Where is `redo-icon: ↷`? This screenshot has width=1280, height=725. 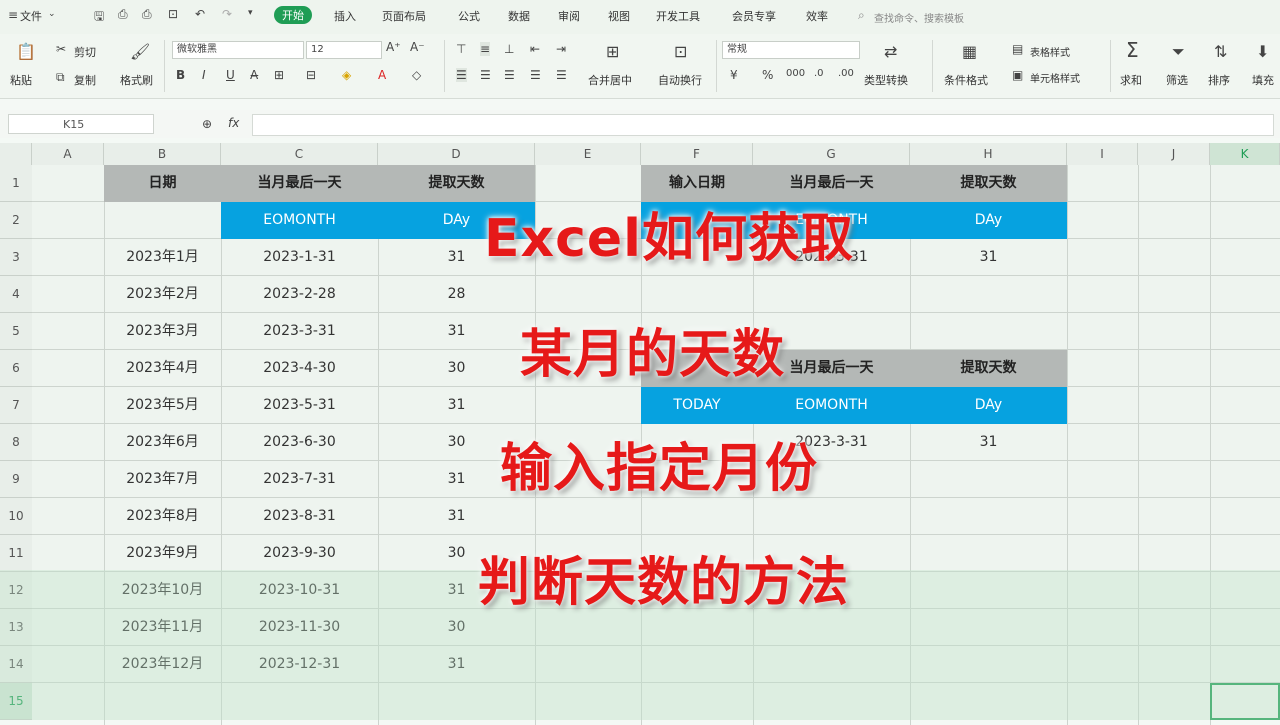
redo-icon: ↷ is located at coordinates (227, 14).